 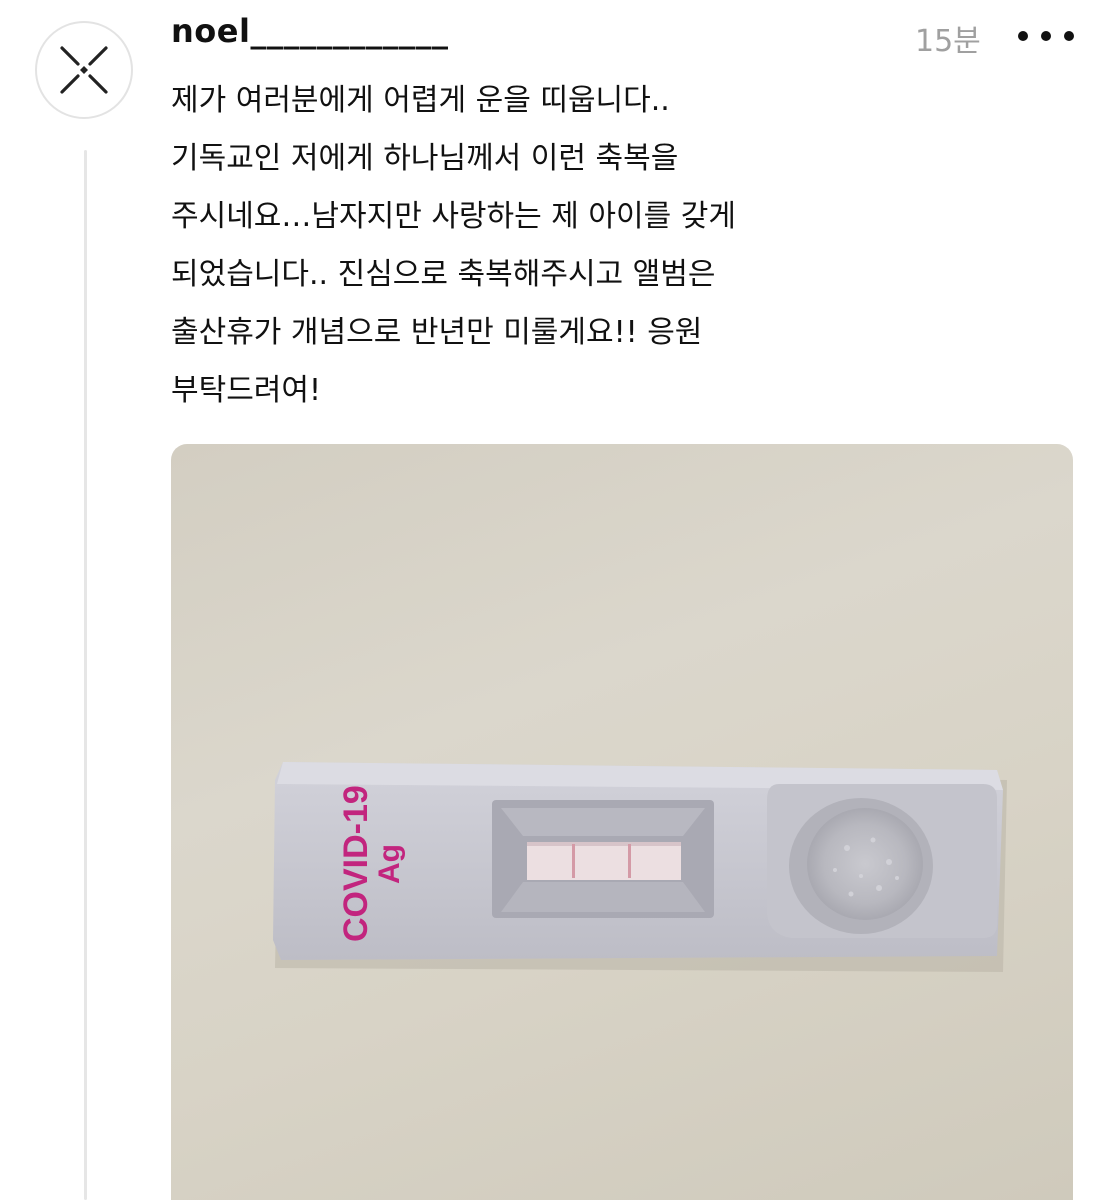 I want to click on avatar, so click(x=84, y=70).